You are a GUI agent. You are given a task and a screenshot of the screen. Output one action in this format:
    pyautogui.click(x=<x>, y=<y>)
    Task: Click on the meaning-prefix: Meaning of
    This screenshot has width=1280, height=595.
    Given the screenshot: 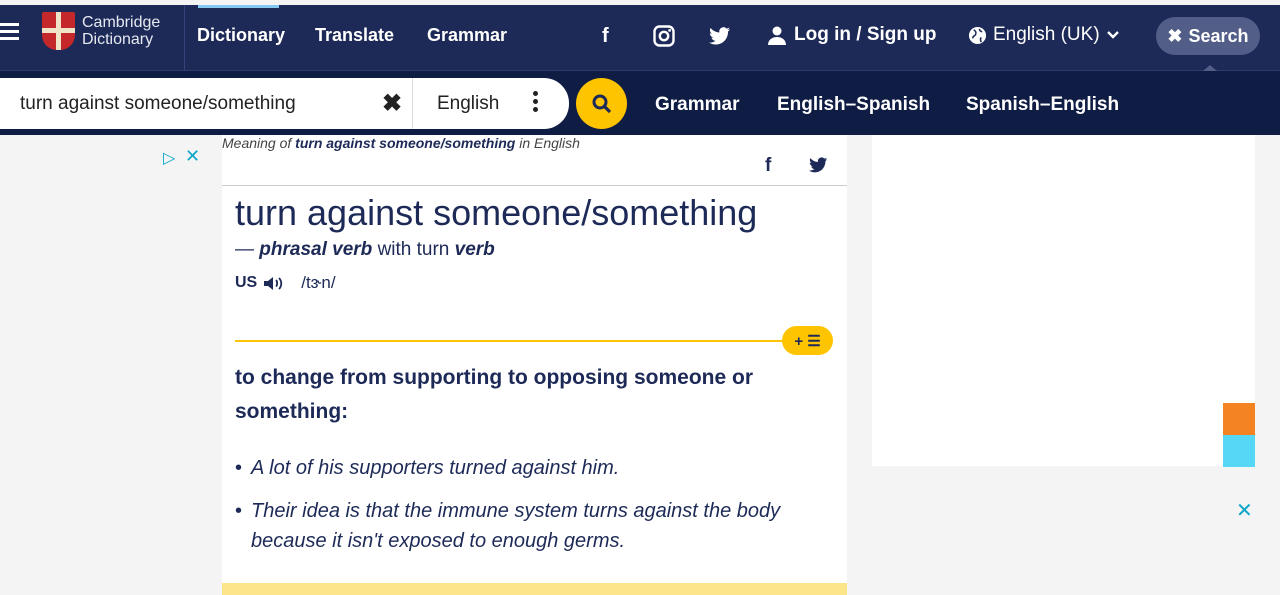 What is the action you would take?
    pyautogui.click(x=257, y=143)
    